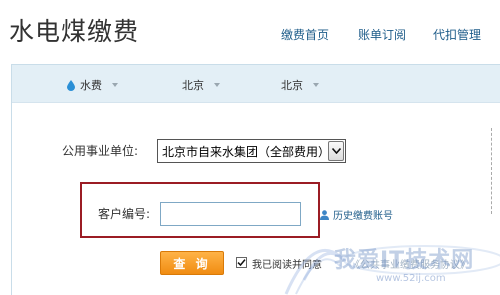 Image resolution: width=500 pixels, height=295 pixels. What do you see at coordinates (305, 34) in the screenshot?
I see `nav-payment-home: 缴费首页` at bounding box center [305, 34].